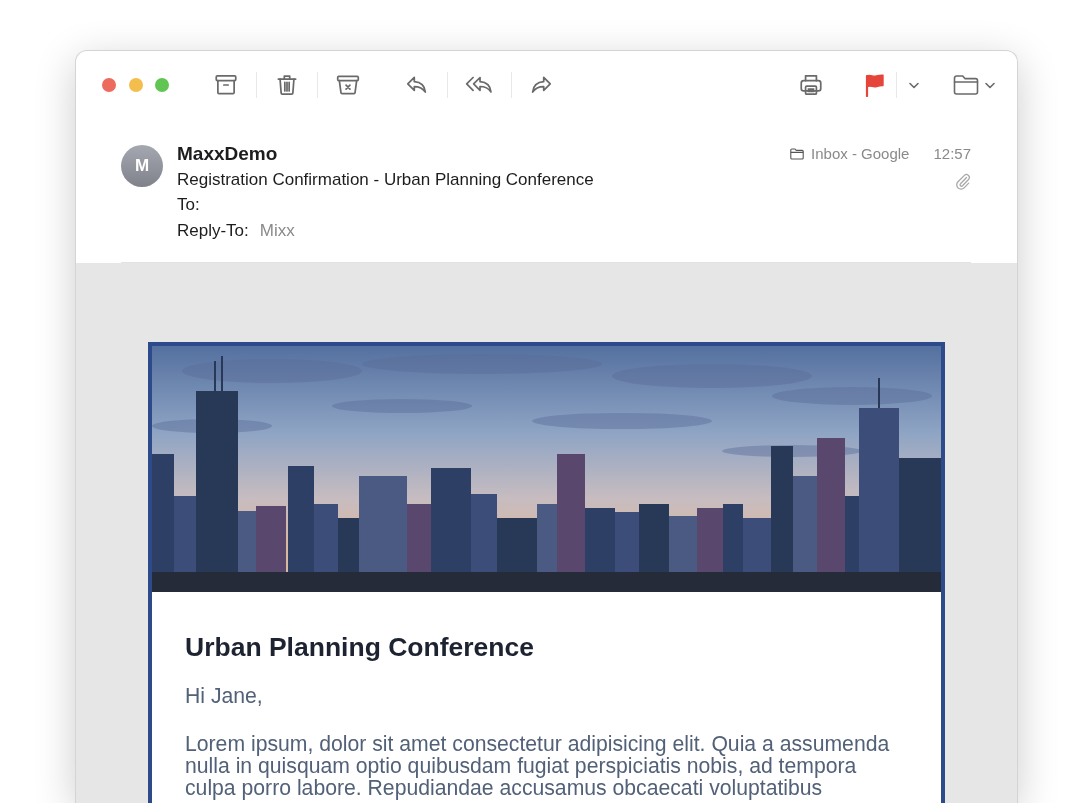  What do you see at coordinates (142, 166) in the screenshot?
I see `sender-avatar: M` at bounding box center [142, 166].